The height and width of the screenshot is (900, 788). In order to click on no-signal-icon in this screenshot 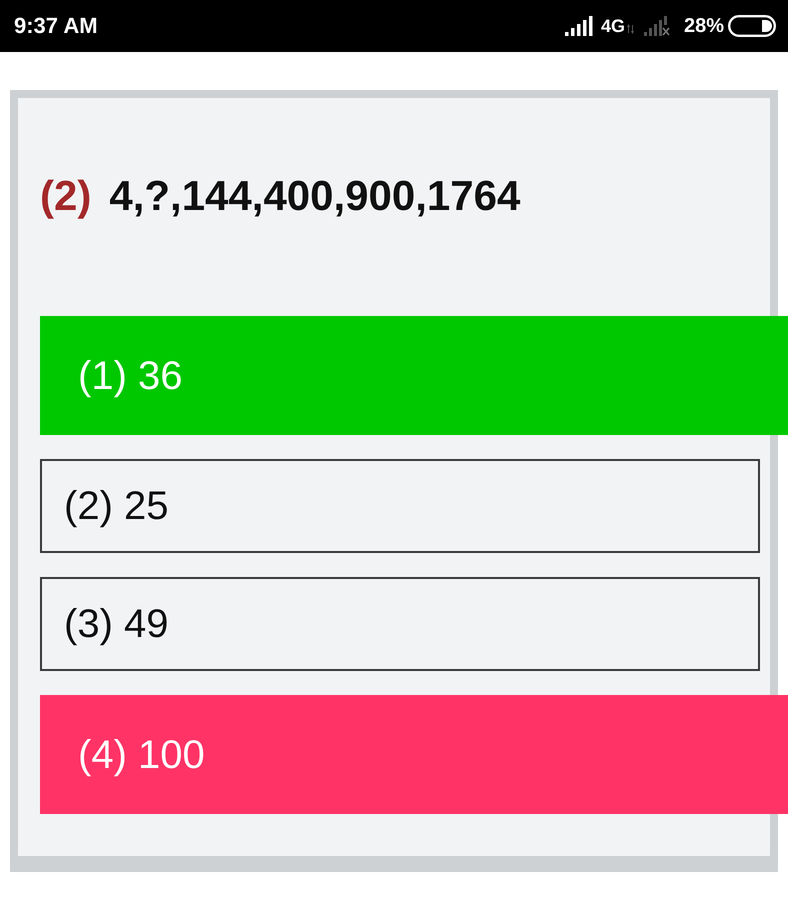, I will do `click(657, 26)`.